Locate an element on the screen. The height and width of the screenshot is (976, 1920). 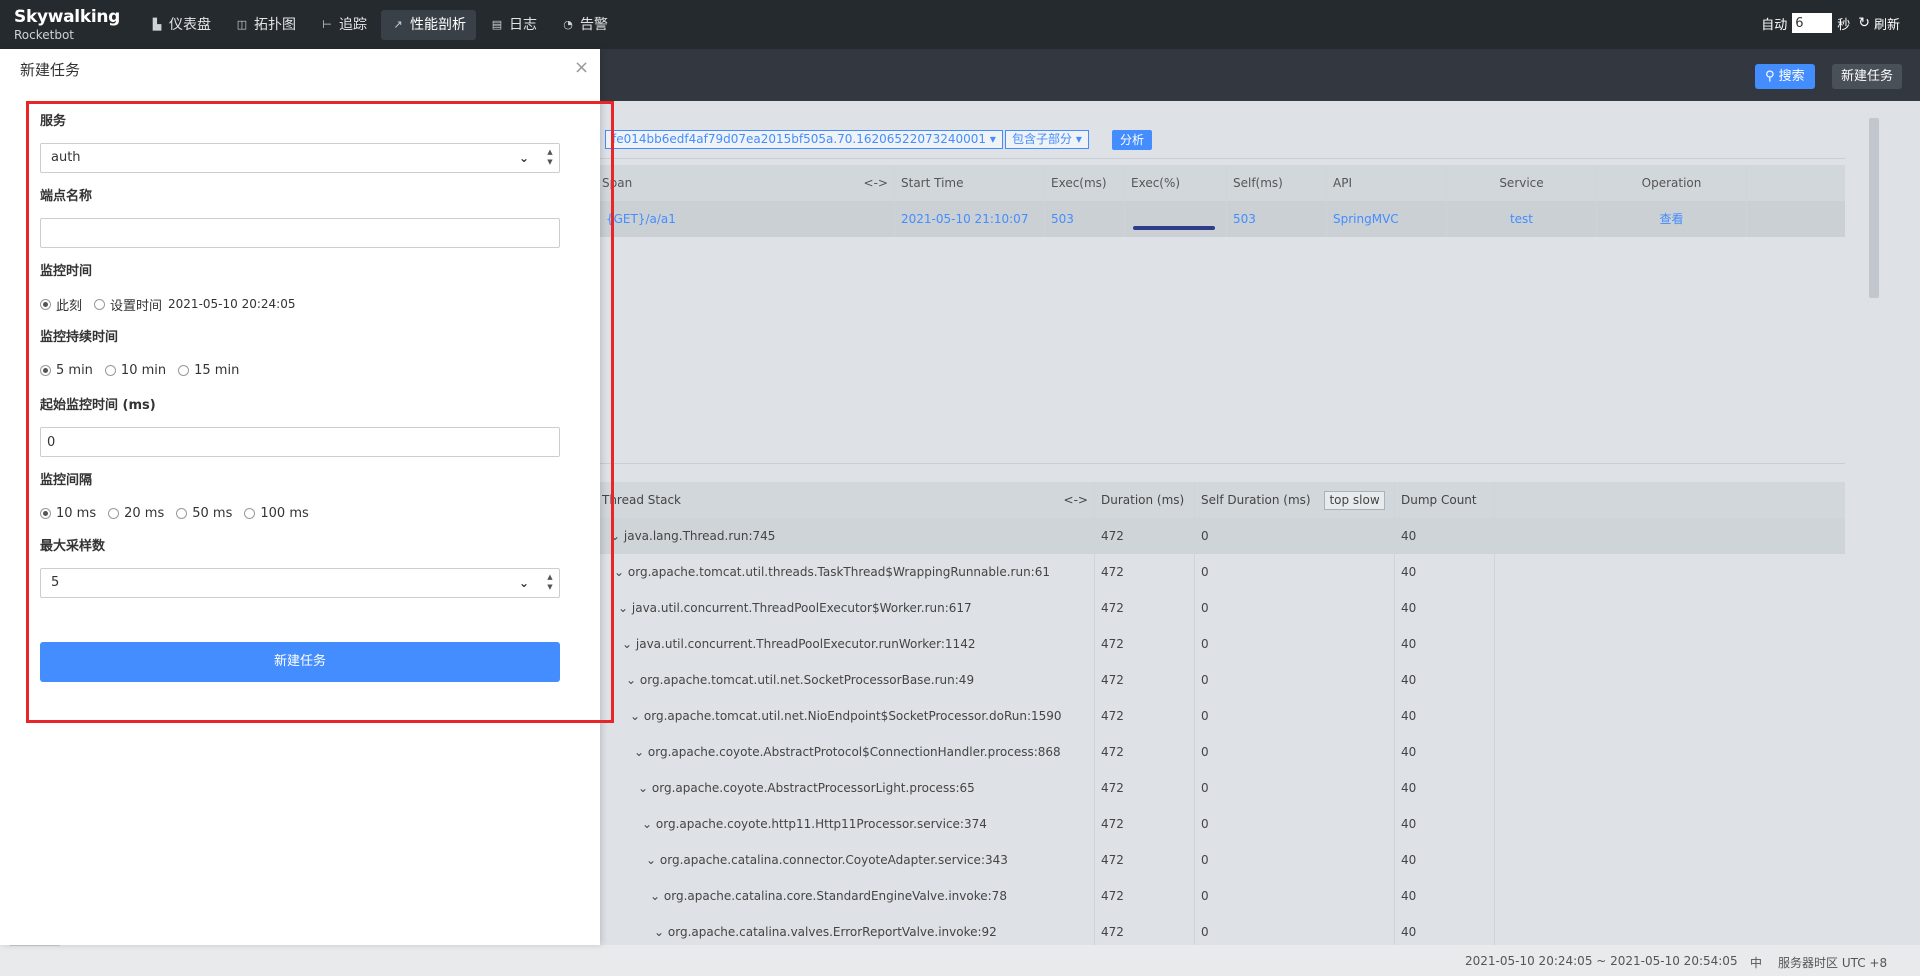
trace-icon: ⊢ is located at coordinates (327, 24).